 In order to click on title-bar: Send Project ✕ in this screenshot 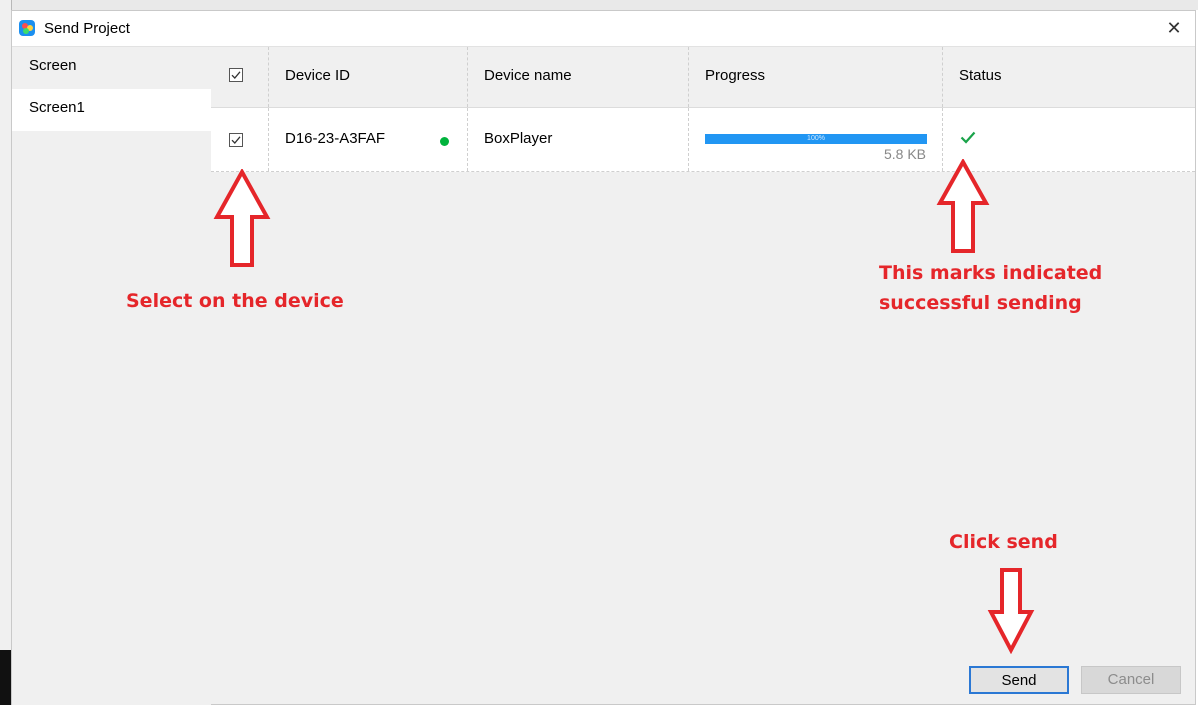, I will do `click(603, 29)`.